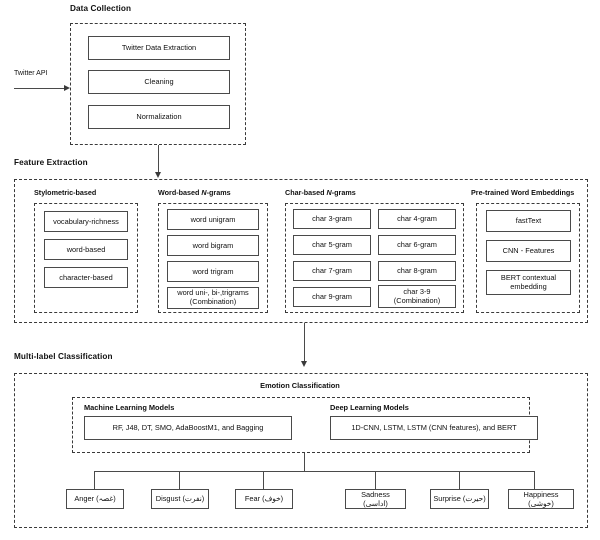  What do you see at coordinates (541, 499) in the screenshot?
I see `emotion-happiness: Happiness (خوشی)` at bounding box center [541, 499].